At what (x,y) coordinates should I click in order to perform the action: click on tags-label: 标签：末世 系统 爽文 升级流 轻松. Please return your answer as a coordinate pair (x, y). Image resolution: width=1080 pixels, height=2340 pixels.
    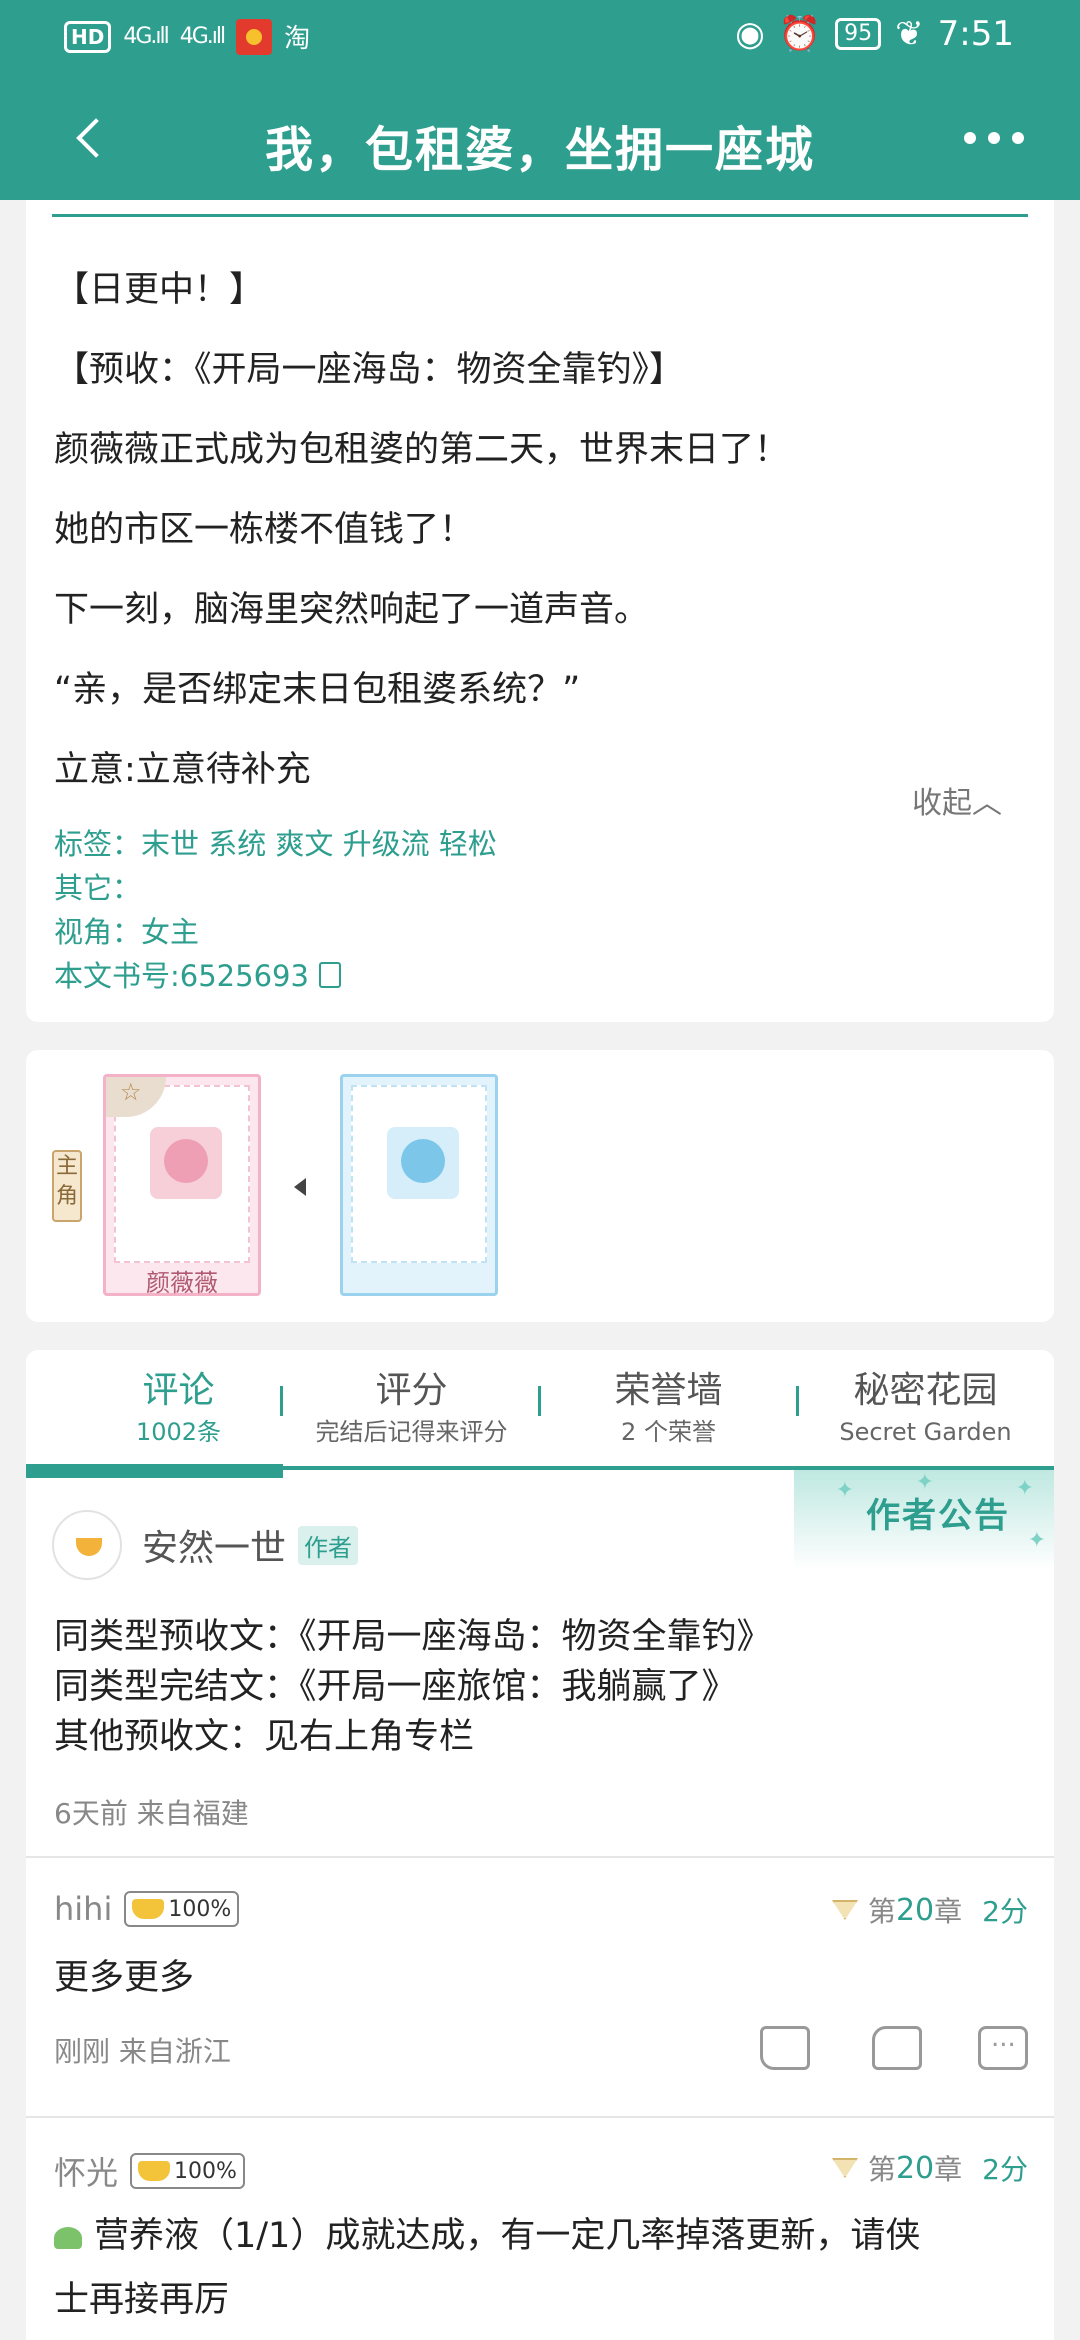
    Looking at the image, I should click on (275, 844).